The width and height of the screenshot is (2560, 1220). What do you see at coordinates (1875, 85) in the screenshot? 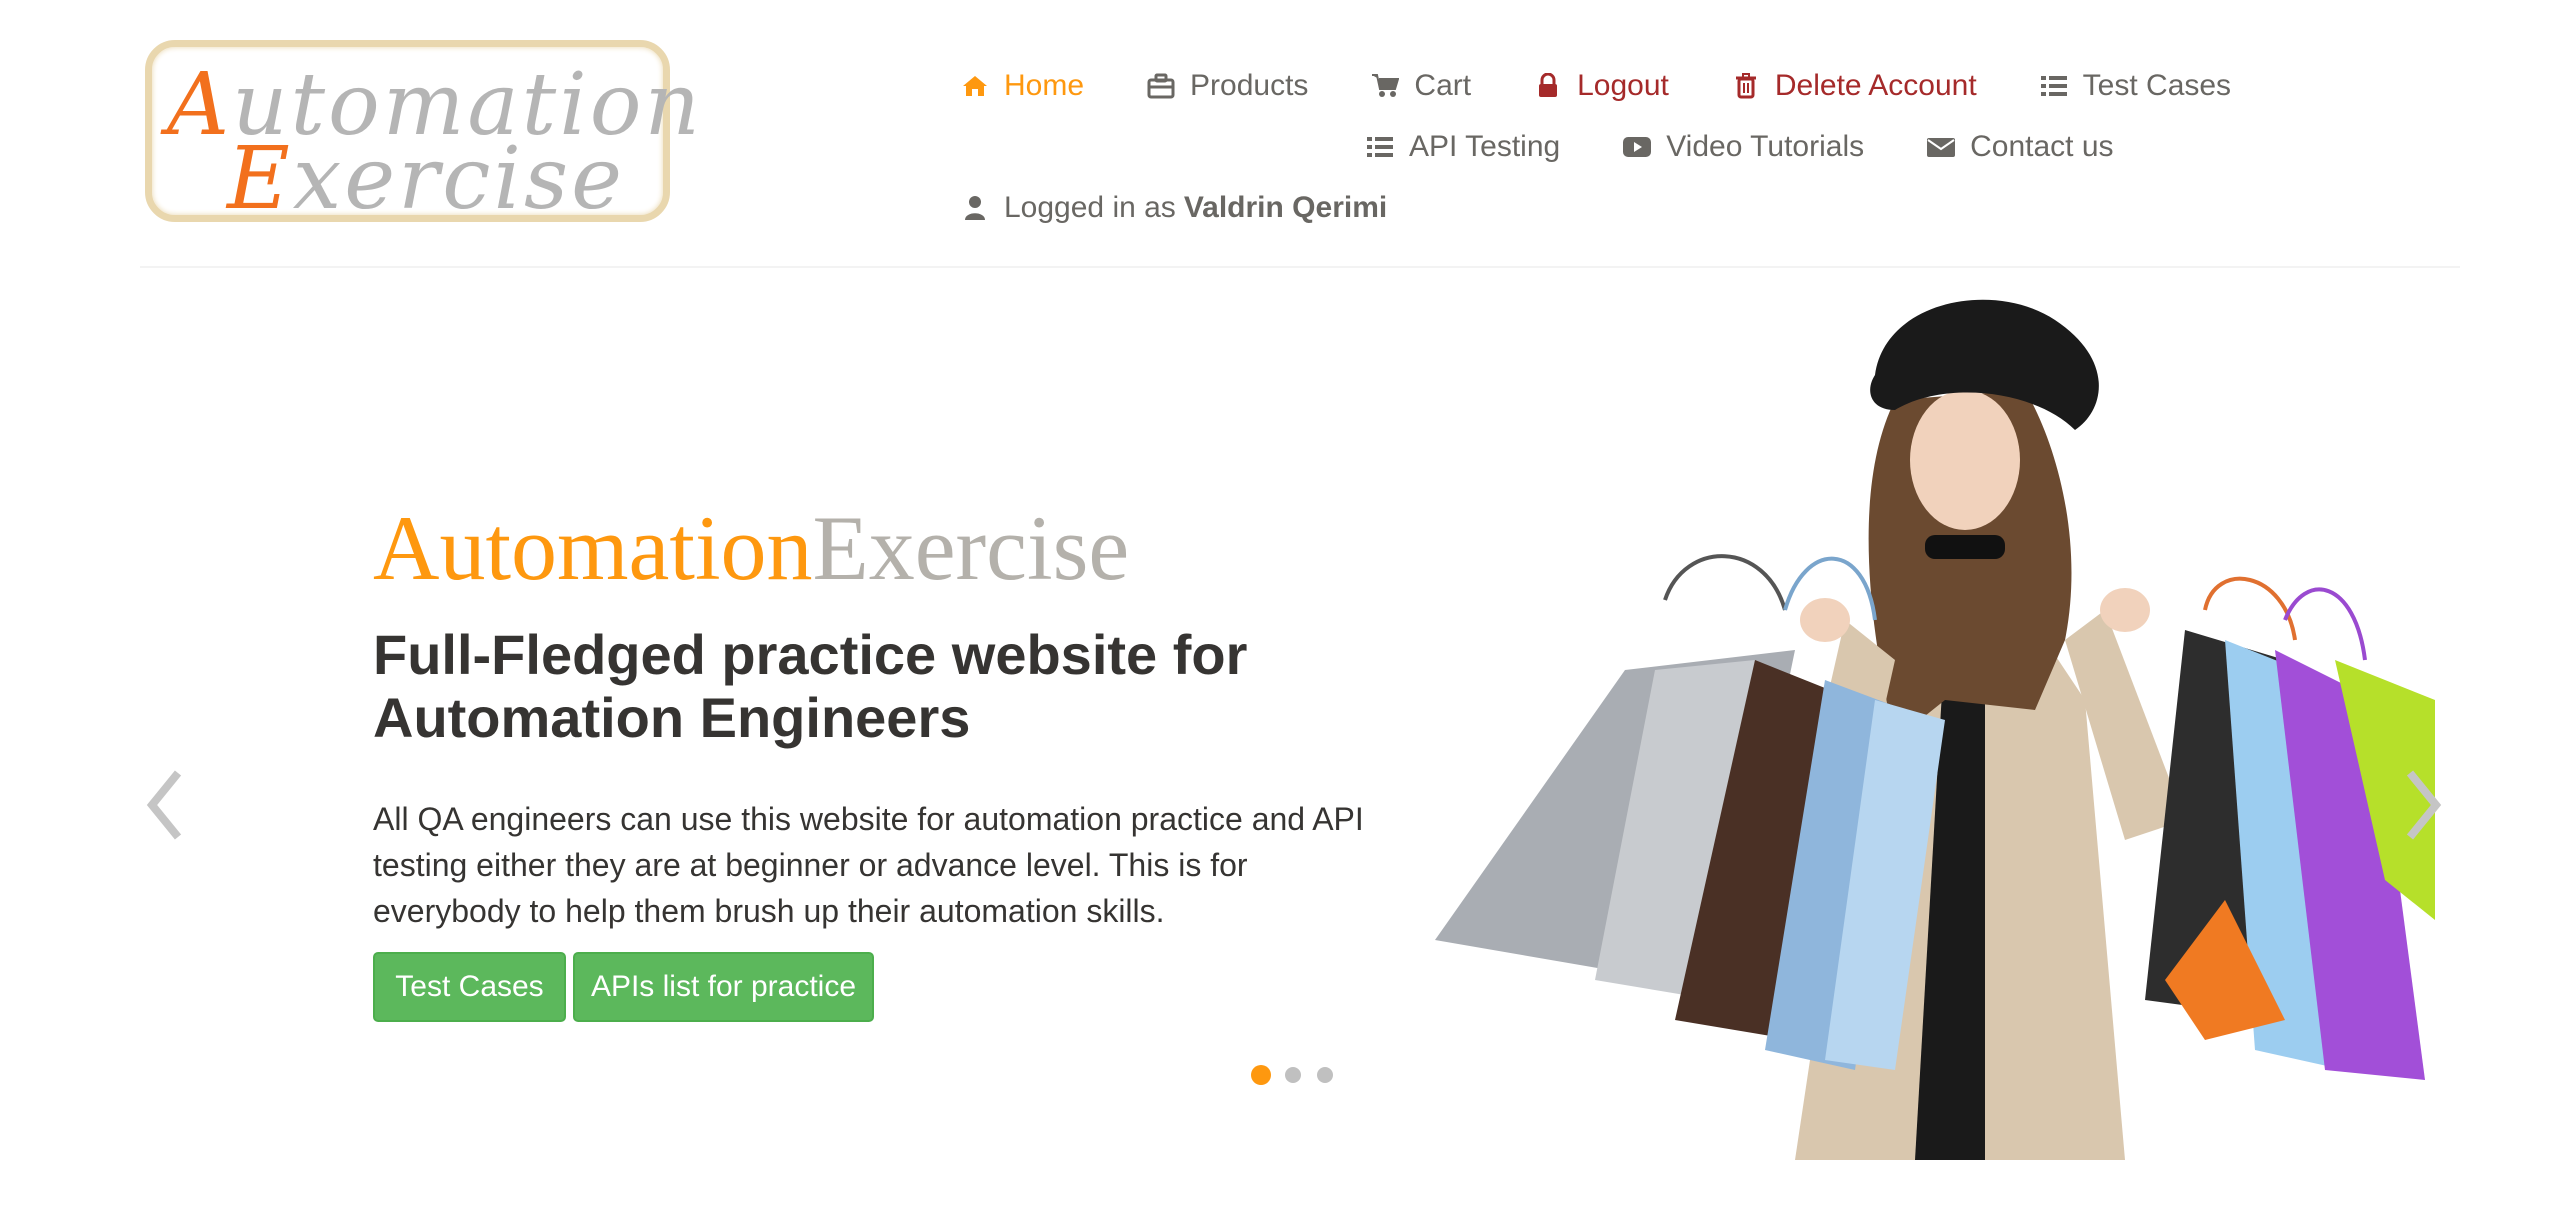
I see `nav-delete-account-label: Delete Account` at bounding box center [1875, 85].